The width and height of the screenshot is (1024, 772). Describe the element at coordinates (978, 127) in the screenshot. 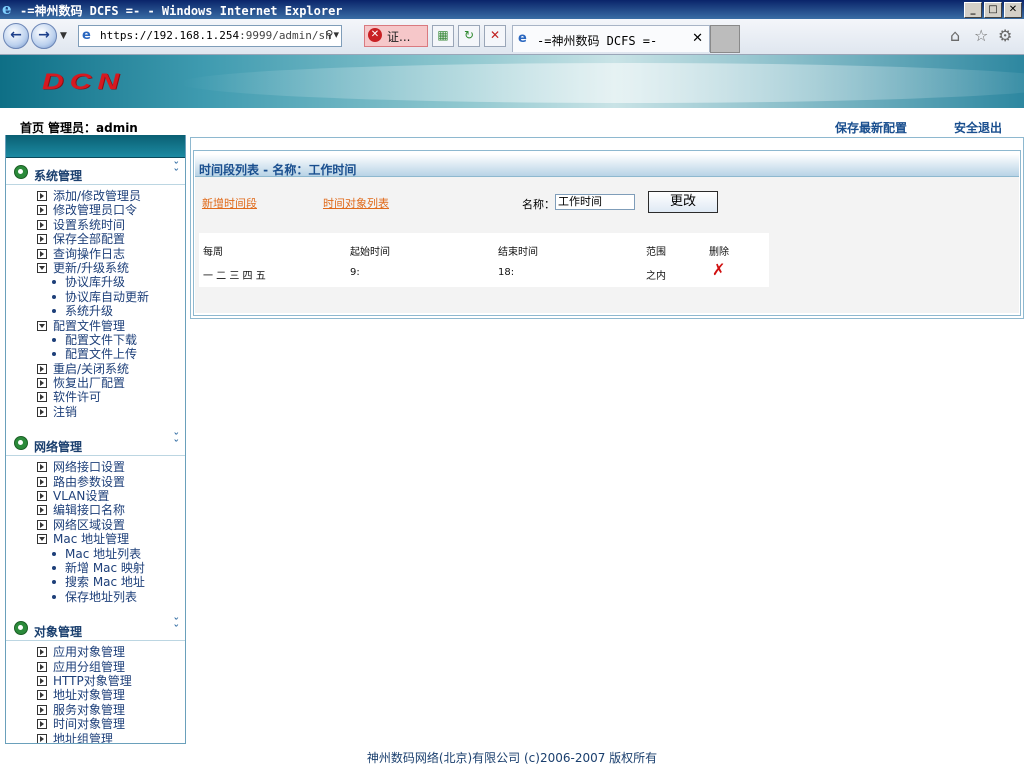

I see `logout-link: 安全退出` at that location.